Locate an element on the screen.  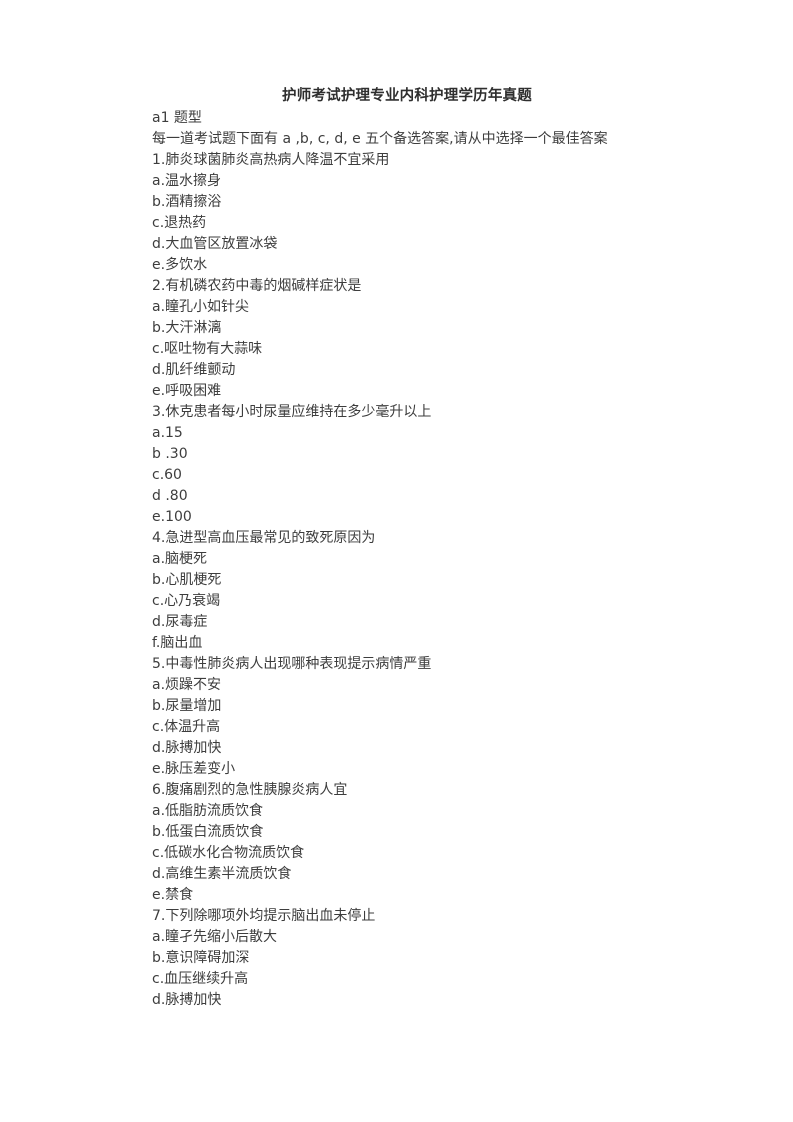
question-stem: 5.中毒性肺炎病人出现哪种表现提示病情严重 is located at coordinates (292, 664).